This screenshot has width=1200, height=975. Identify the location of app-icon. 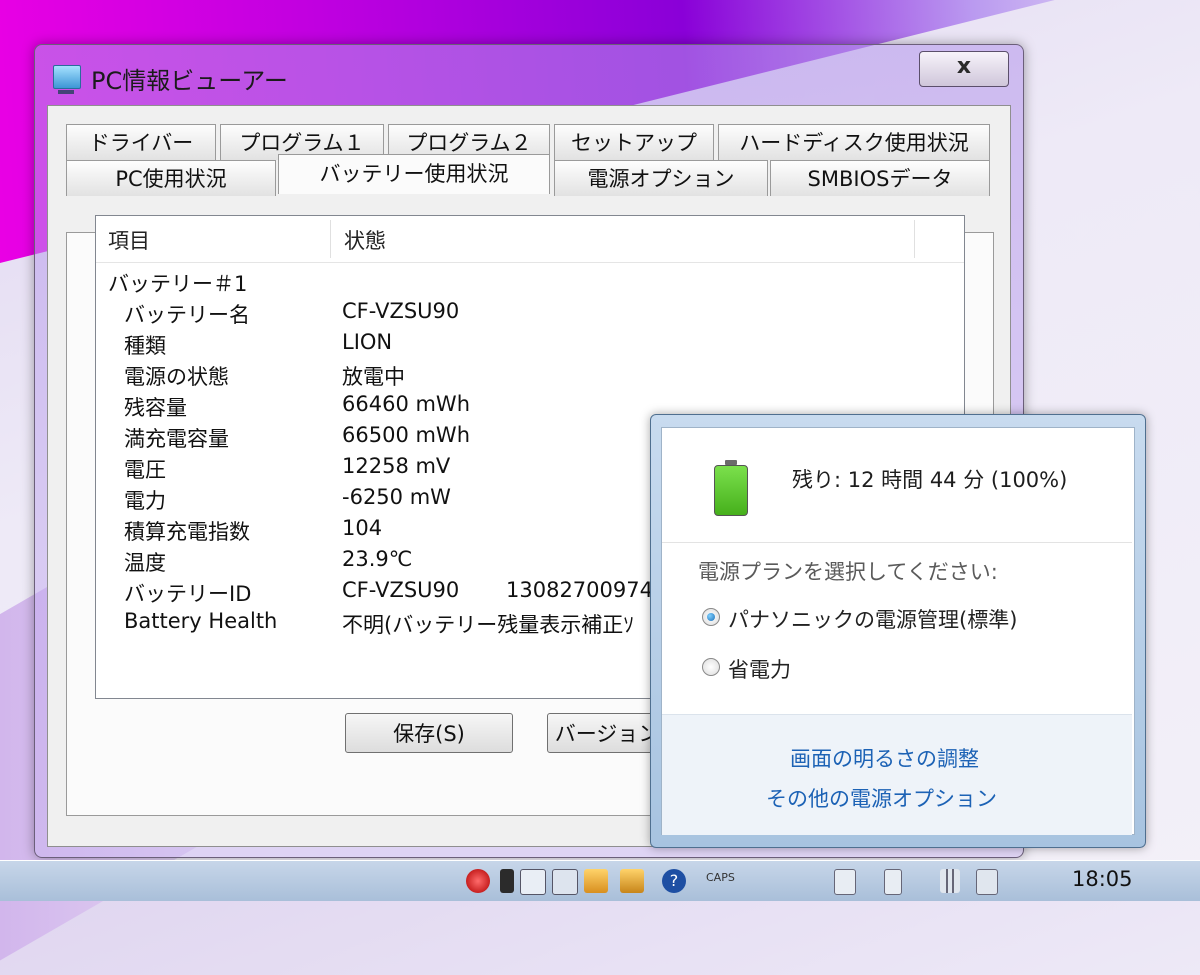
(67, 79).